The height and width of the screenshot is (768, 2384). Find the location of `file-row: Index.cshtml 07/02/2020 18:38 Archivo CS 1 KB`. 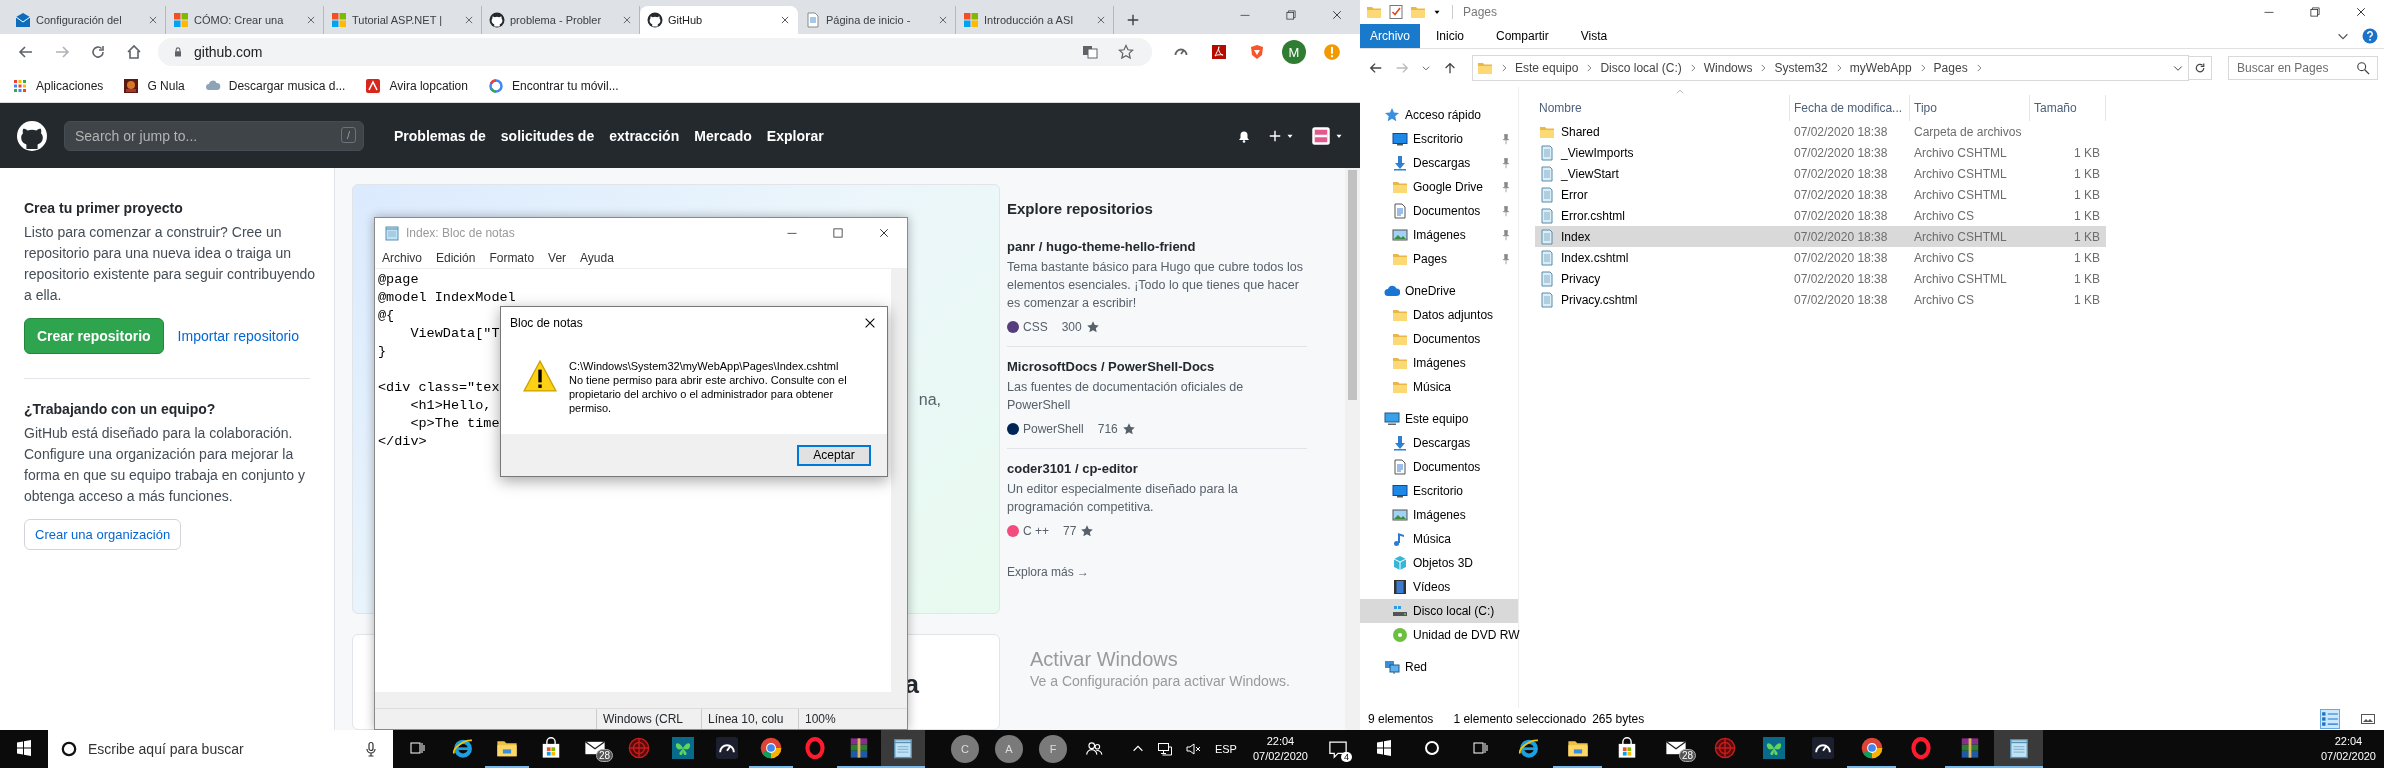

file-row: Index.cshtml 07/02/2020 18:38 Archivo CS 1 KB is located at coordinates (1820, 257).